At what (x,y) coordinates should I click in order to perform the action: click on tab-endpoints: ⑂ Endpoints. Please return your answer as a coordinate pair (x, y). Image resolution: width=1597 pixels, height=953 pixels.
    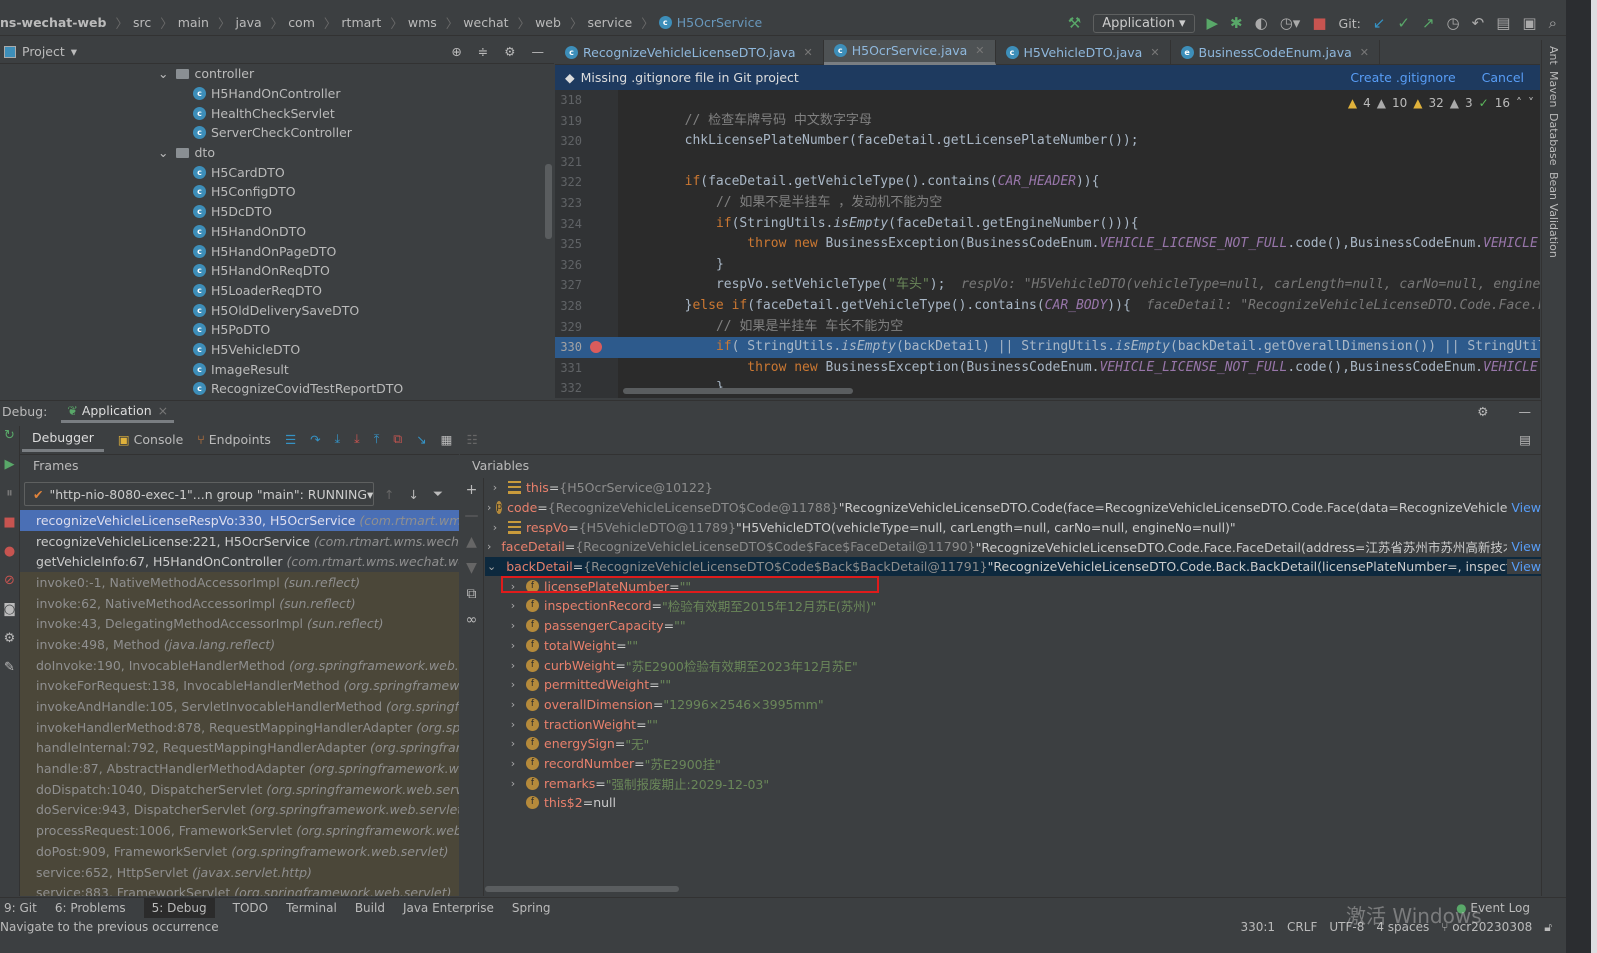
    Looking at the image, I should click on (234, 439).